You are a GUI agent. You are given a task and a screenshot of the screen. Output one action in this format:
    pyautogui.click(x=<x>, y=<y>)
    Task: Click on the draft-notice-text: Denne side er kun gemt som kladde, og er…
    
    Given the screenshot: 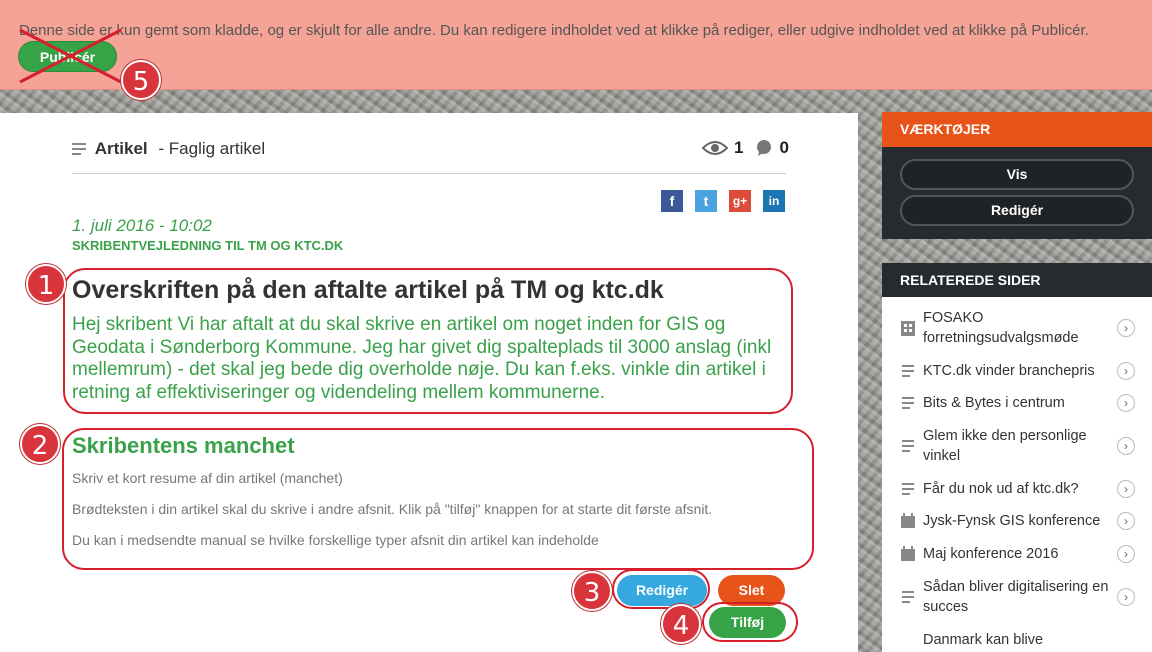 What is the action you would take?
    pyautogui.click(x=554, y=30)
    